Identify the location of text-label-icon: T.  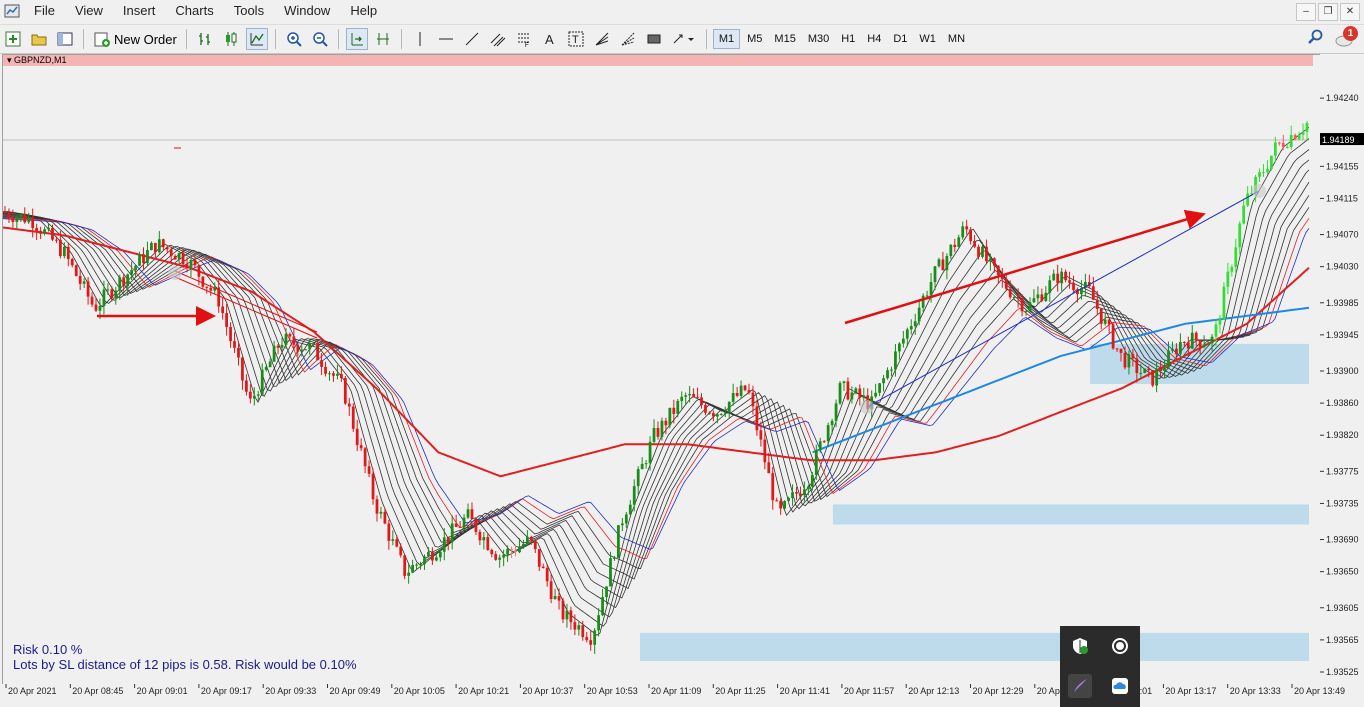
(576, 39).